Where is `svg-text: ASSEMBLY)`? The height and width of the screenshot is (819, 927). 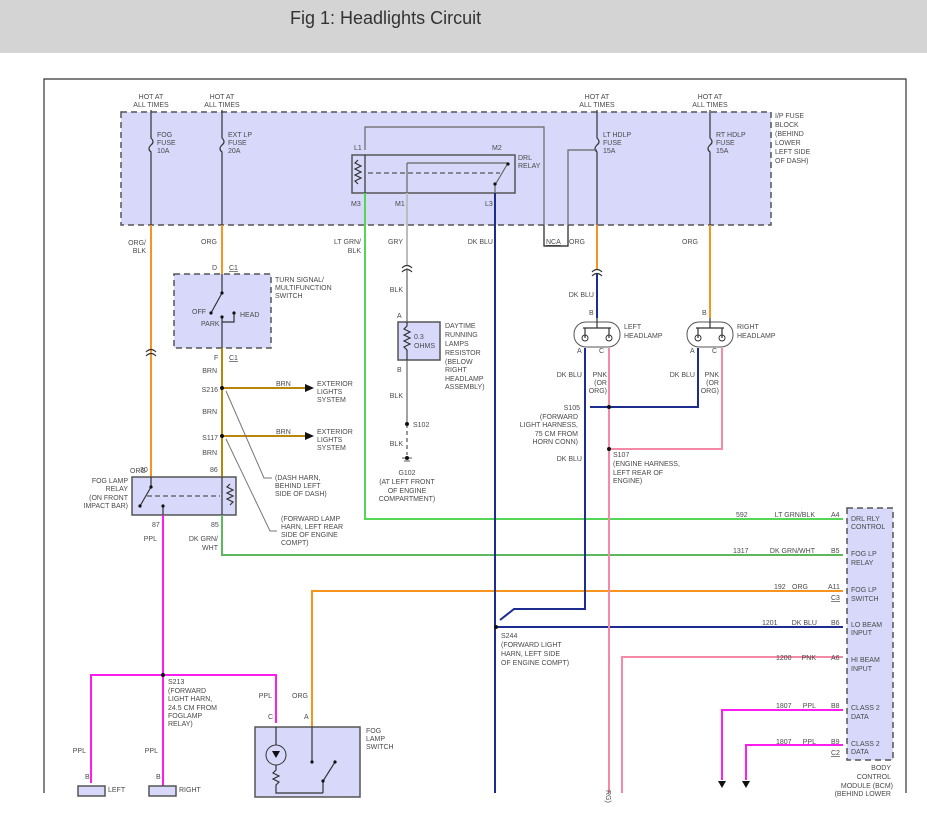
svg-text: ASSEMBLY) is located at coordinates (465, 387).